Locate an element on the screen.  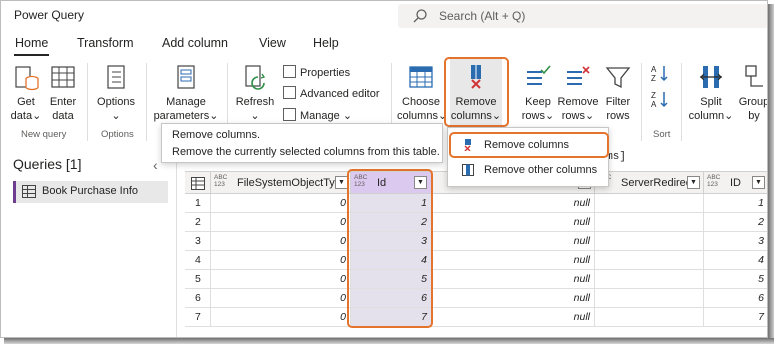
id-column-highlight is located at coordinates (390, 248).